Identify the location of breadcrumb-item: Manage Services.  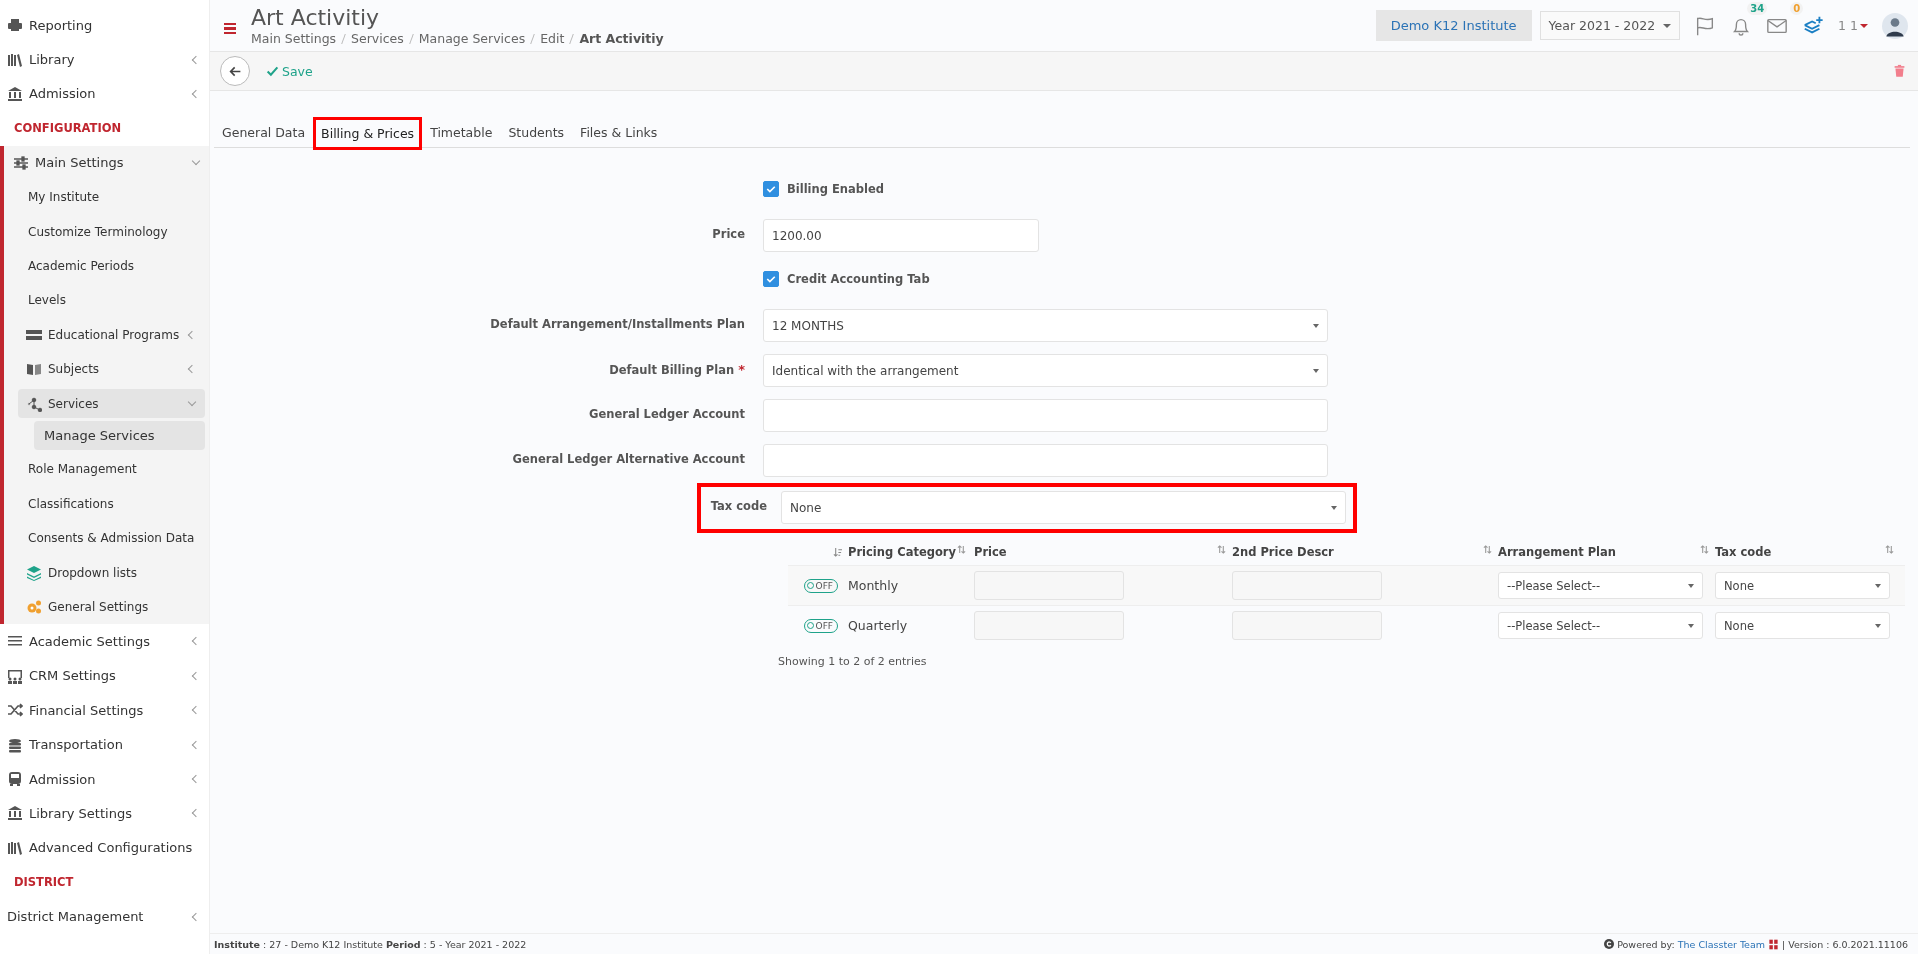
(472, 38).